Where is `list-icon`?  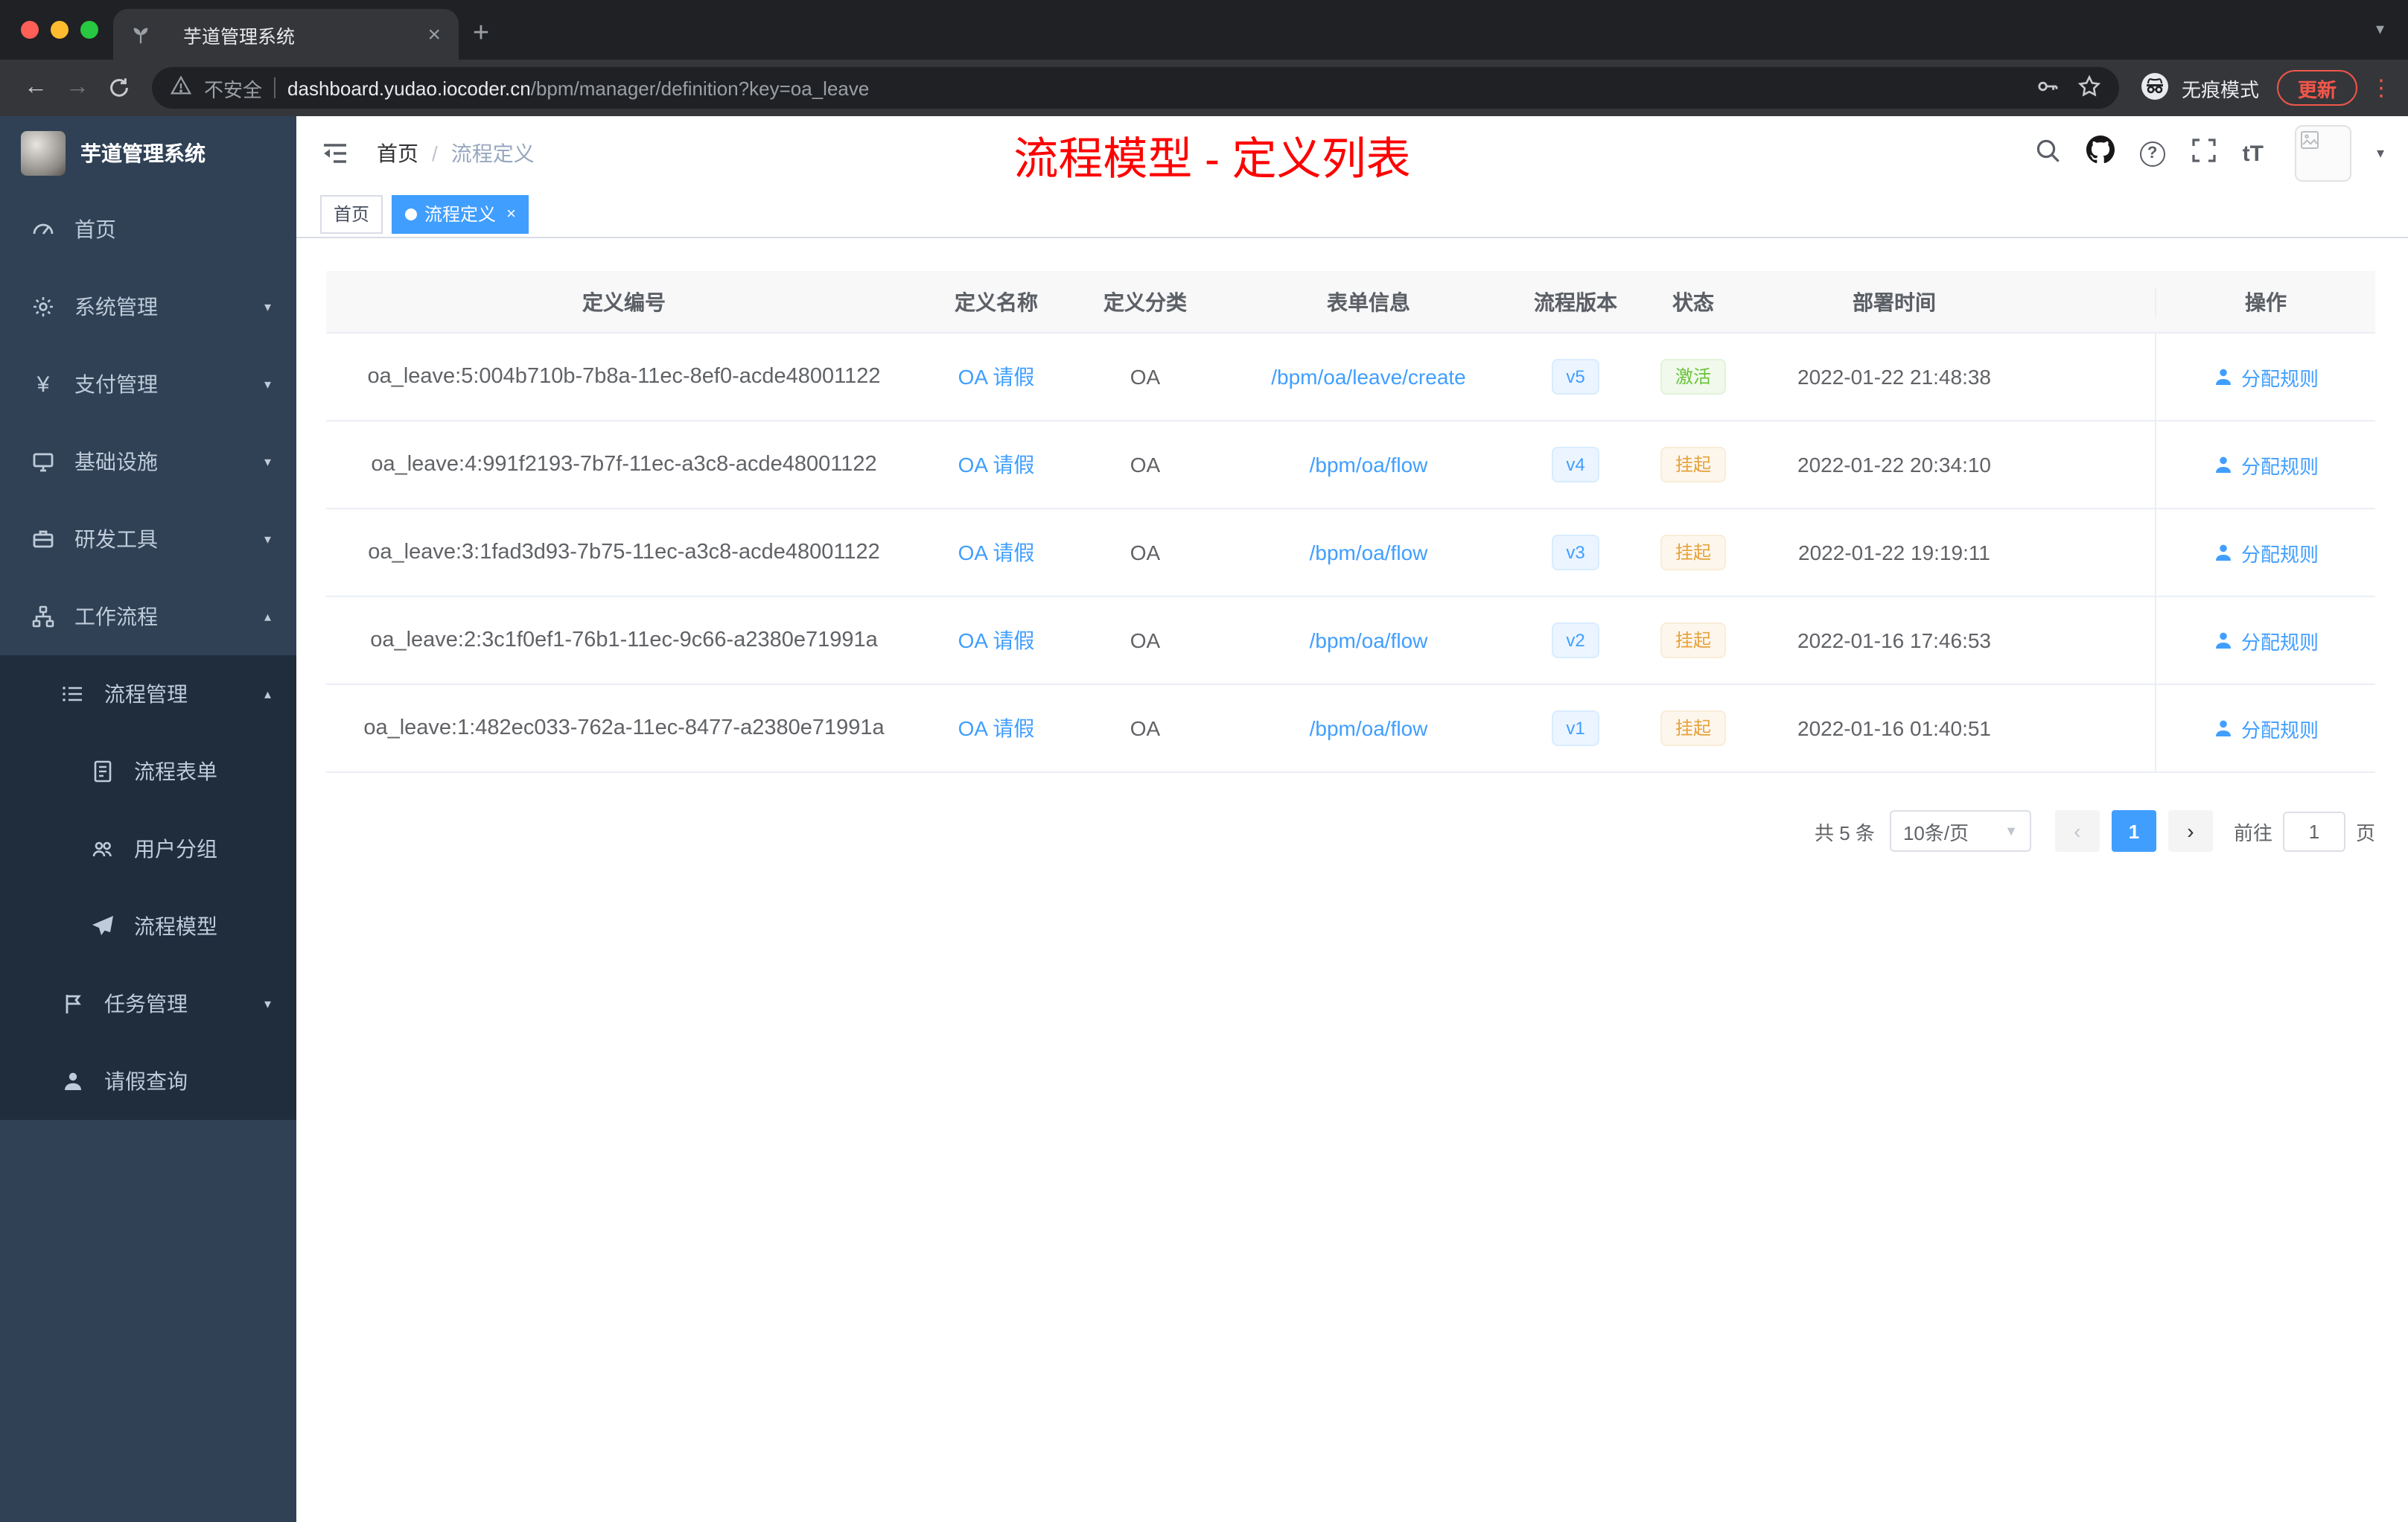
list-icon is located at coordinates (73, 694).